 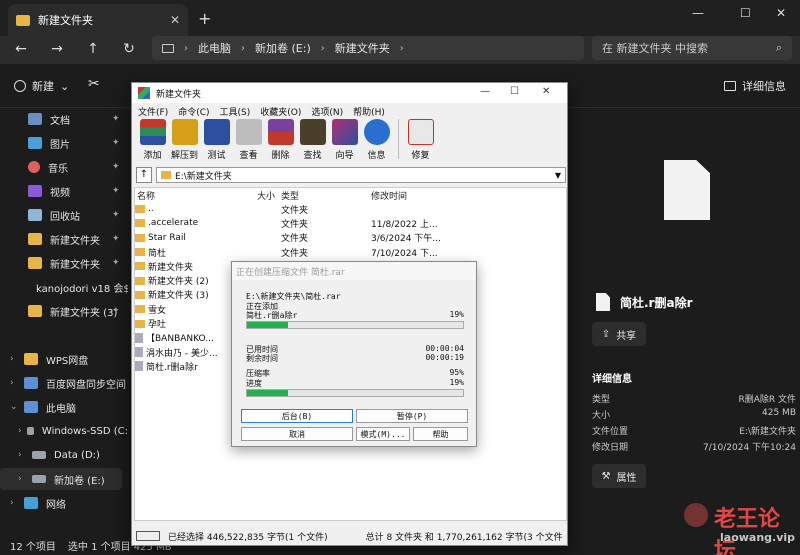 What do you see at coordinates (698, 13) in the screenshot?
I see `minimize-button: —` at bounding box center [698, 13].